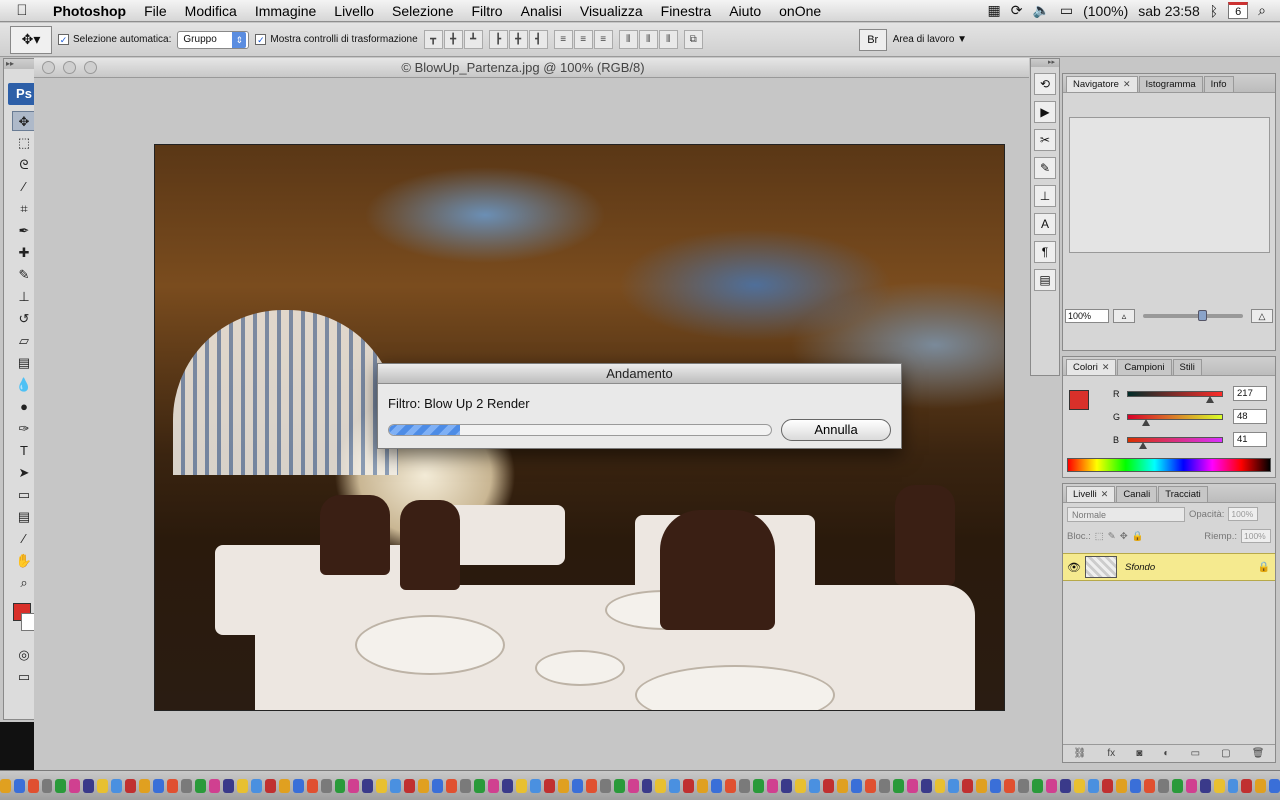 The width and height of the screenshot is (1280, 800). What do you see at coordinates (24, 363) in the screenshot?
I see `gradient-tool-icon: ▤` at bounding box center [24, 363].